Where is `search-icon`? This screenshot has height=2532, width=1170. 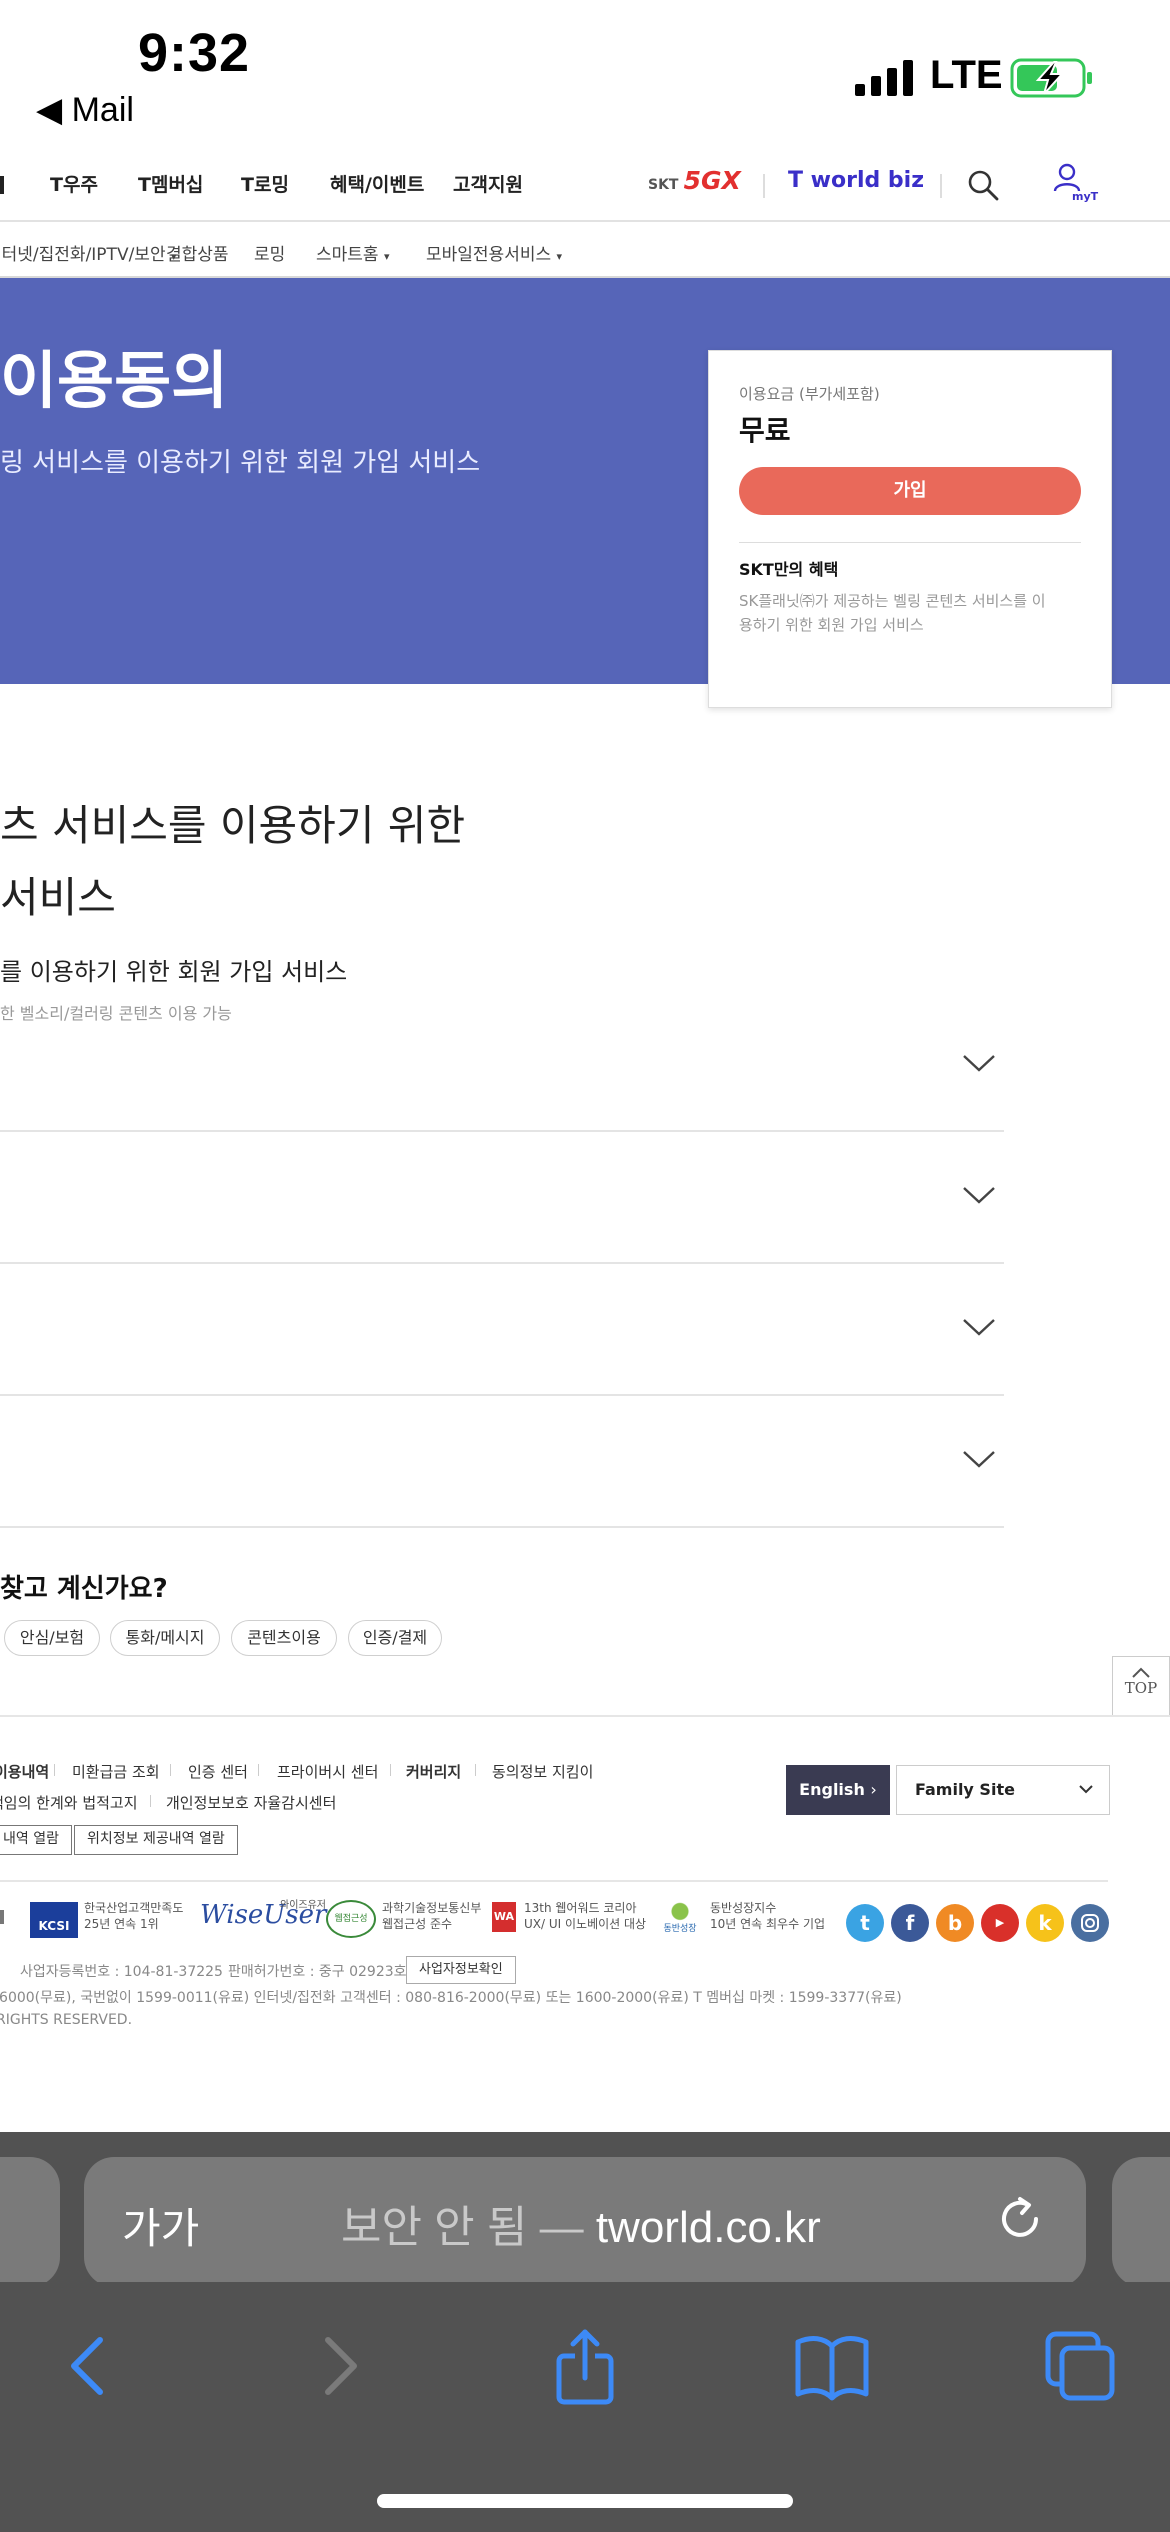
search-icon is located at coordinates (983, 185).